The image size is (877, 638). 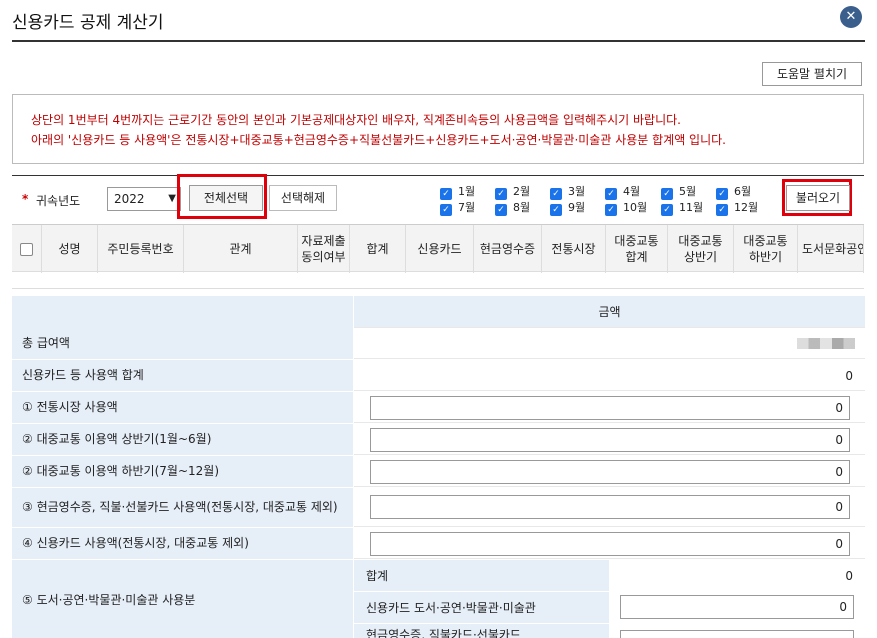 I want to click on amount-header: 금액, so click(x=609, y=312).